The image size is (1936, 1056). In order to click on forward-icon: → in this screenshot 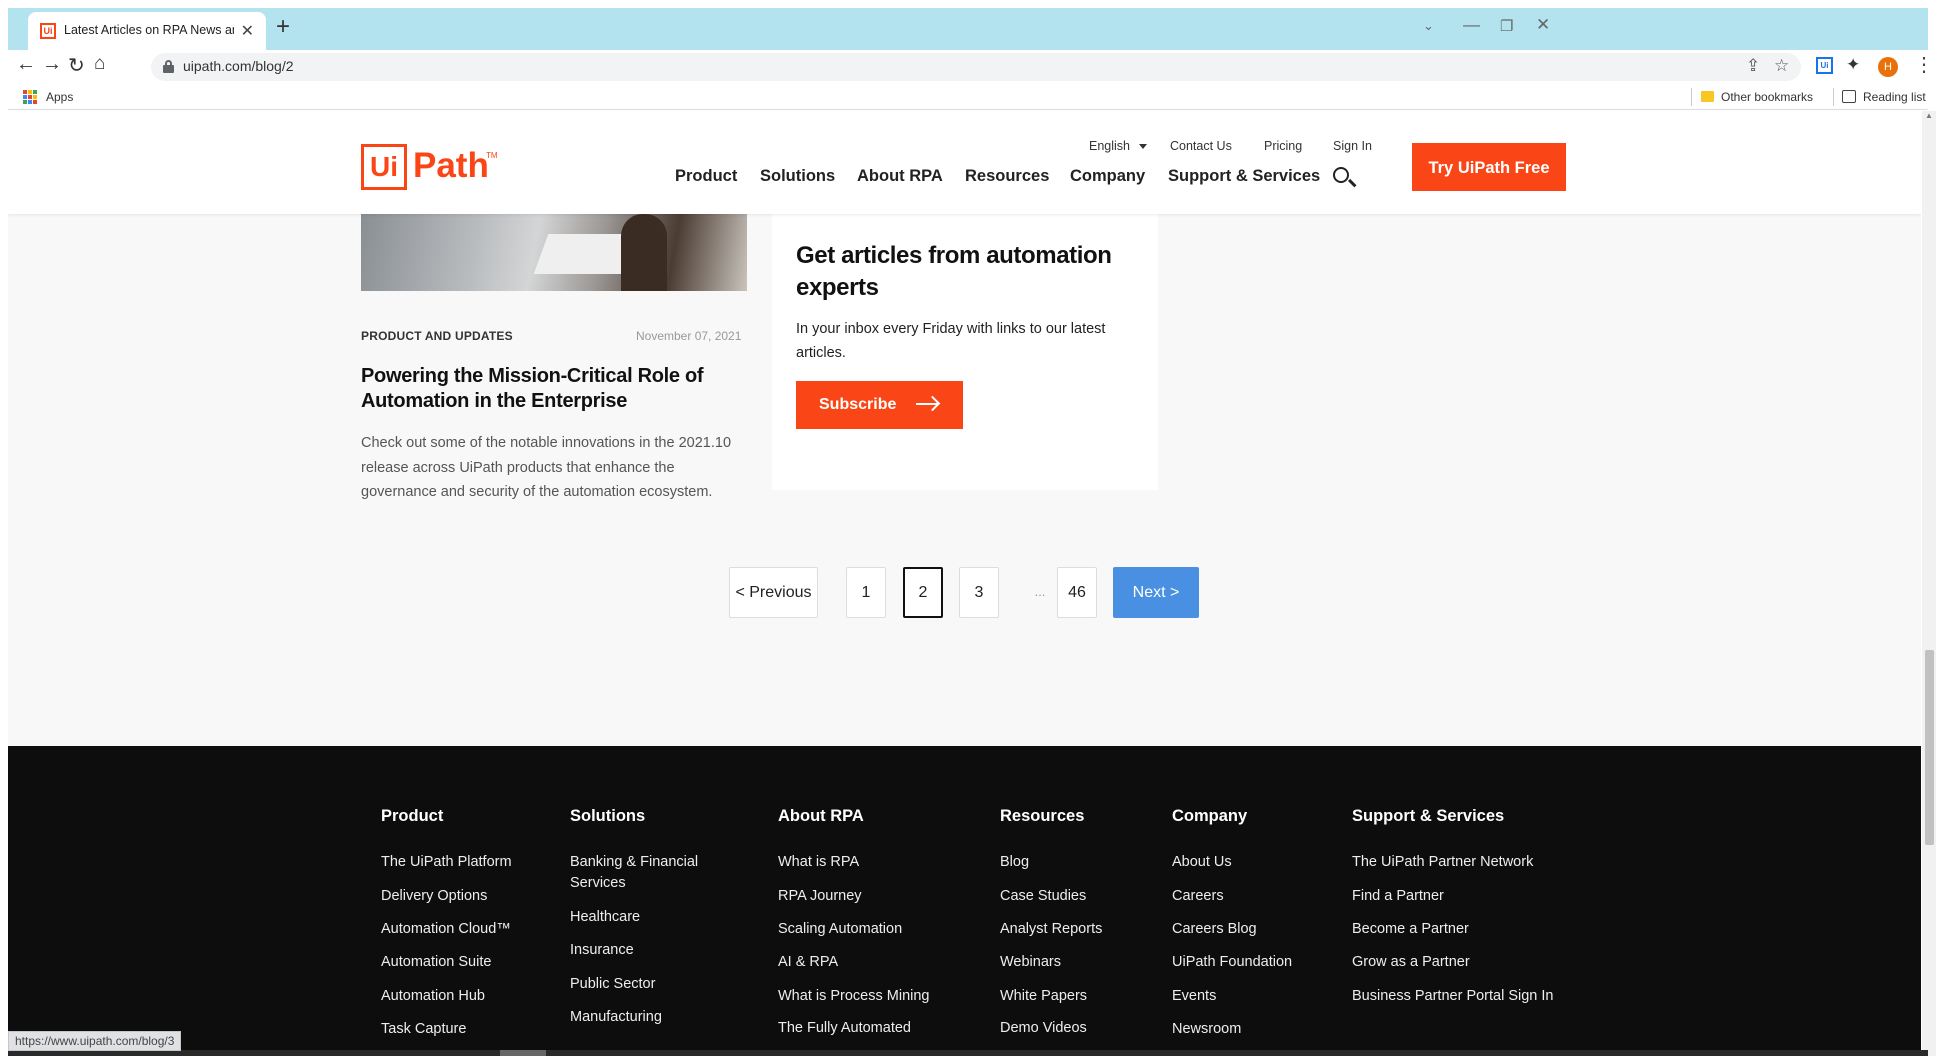, I will do `click(52, 64)`.